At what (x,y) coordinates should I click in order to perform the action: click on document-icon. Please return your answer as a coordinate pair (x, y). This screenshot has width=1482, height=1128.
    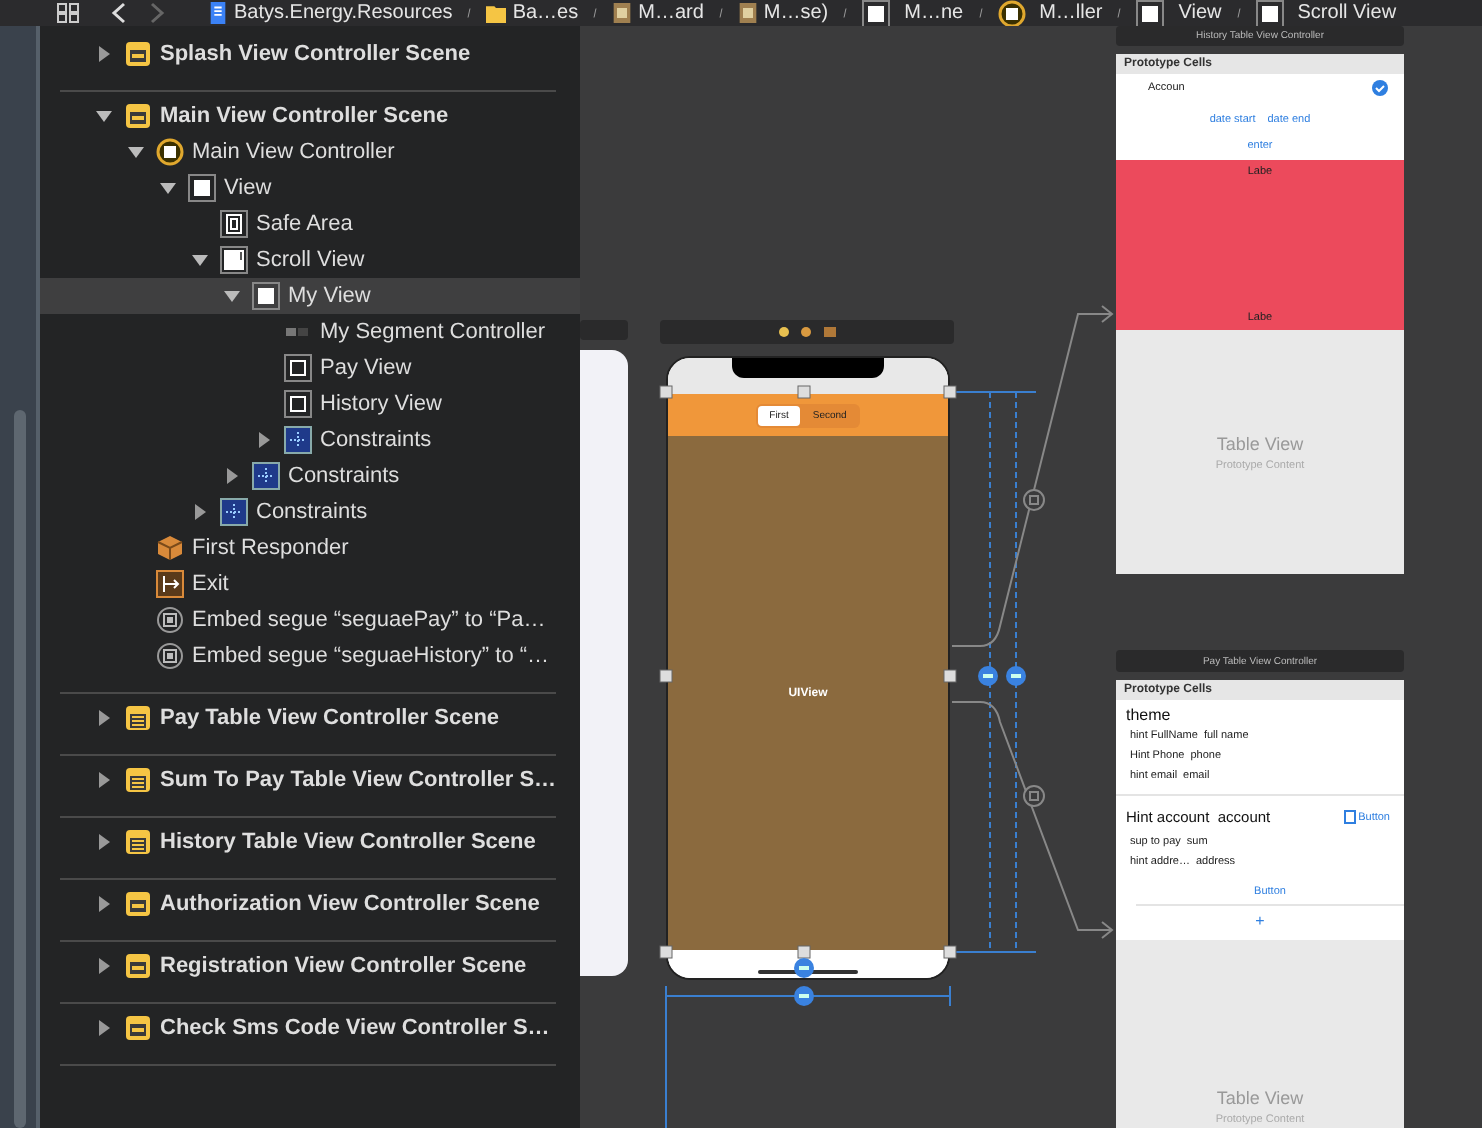
    Looking at the image, I should click on (1350, 817).